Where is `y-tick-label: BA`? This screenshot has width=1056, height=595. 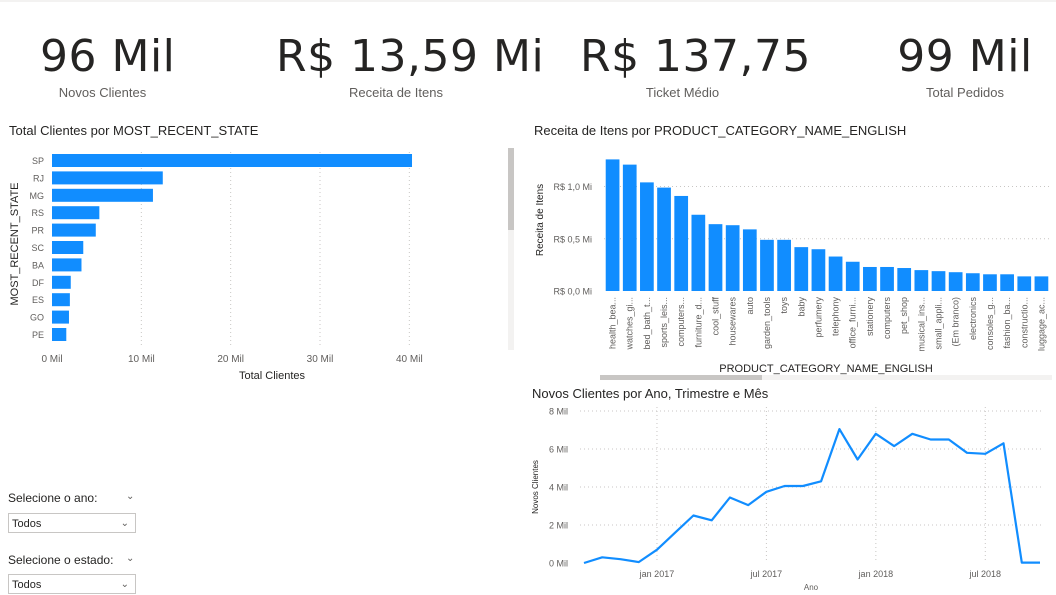
y-tick-label: BA is located at coordinates (38, 265).